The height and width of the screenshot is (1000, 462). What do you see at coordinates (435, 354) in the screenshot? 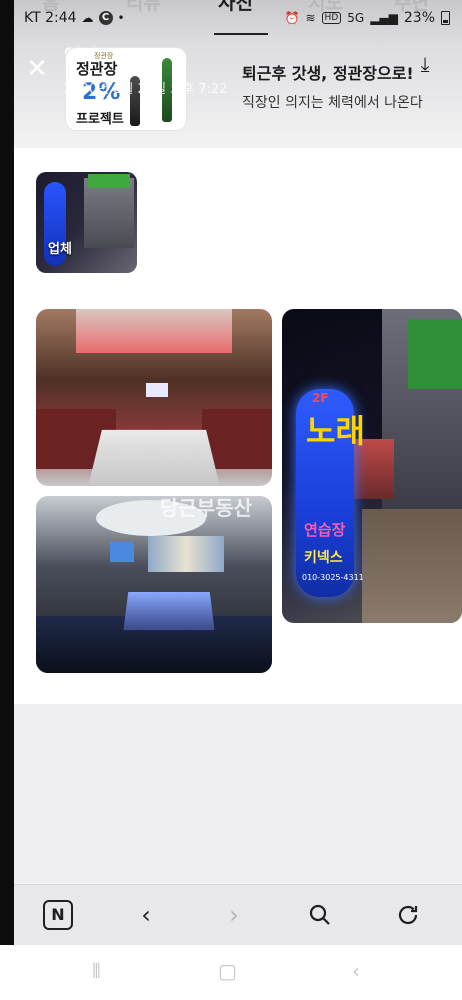
I see `green-facade-image` at bounding box center [435, 354].